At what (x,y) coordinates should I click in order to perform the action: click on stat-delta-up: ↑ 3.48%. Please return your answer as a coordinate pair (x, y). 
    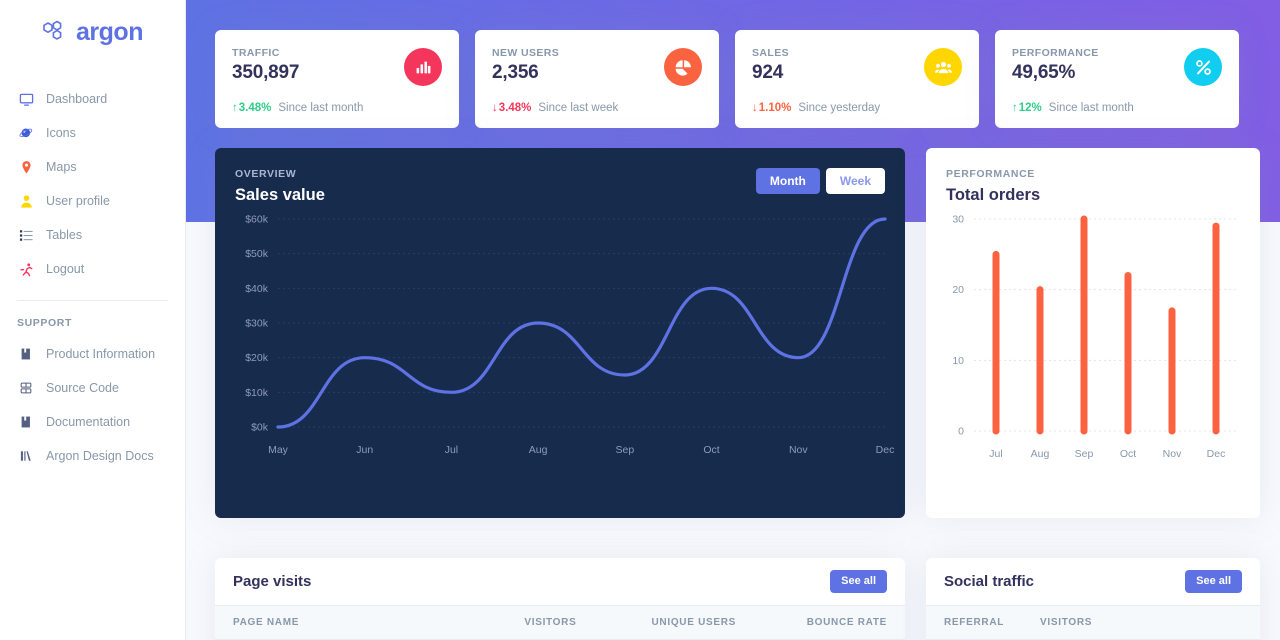
    Looking at the image, I should click on (252, 108).